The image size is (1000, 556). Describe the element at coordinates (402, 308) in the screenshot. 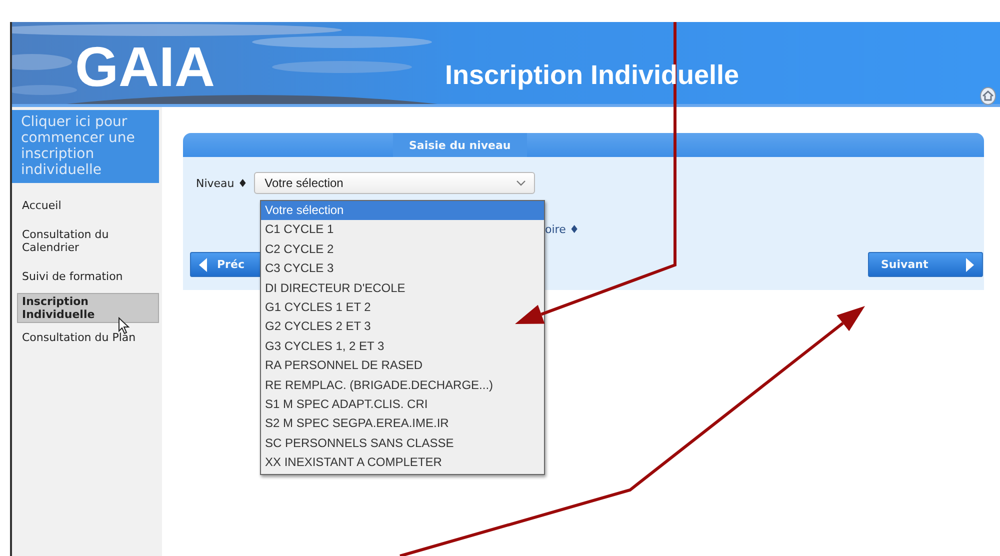

I see `dropdown-option: G1 CYCLES 1 ET 2` at that location.